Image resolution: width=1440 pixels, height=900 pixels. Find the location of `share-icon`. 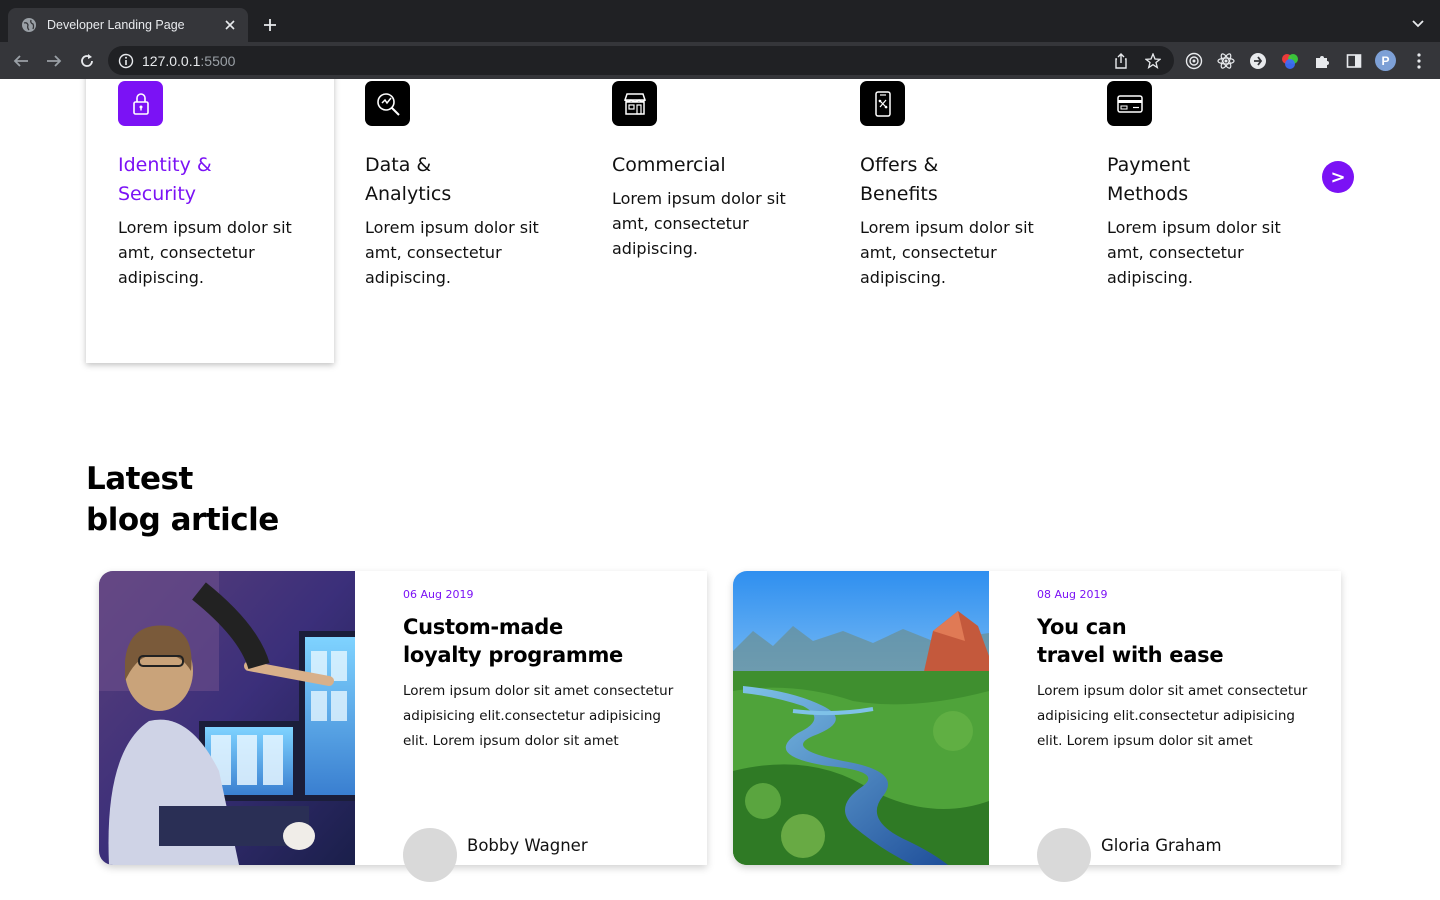

share-icon is located at coordinates (1121, 61).